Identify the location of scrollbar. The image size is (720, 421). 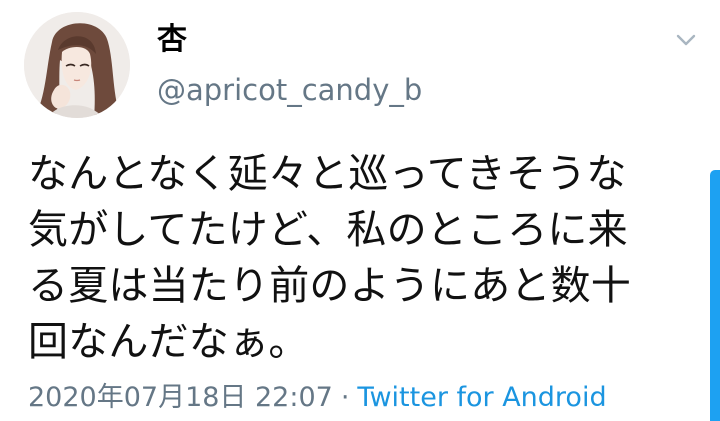
(715, 295).